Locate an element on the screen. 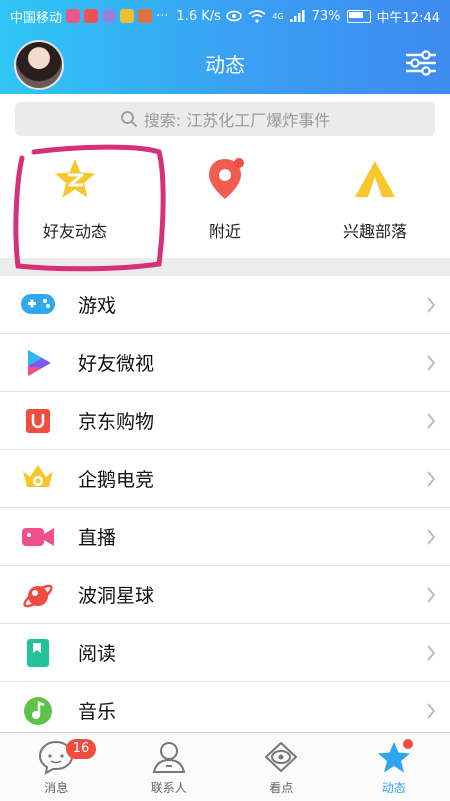 This screenshot has height=801, width=450. carrier-label: 中国移动 is located at coordinates (36, 16).